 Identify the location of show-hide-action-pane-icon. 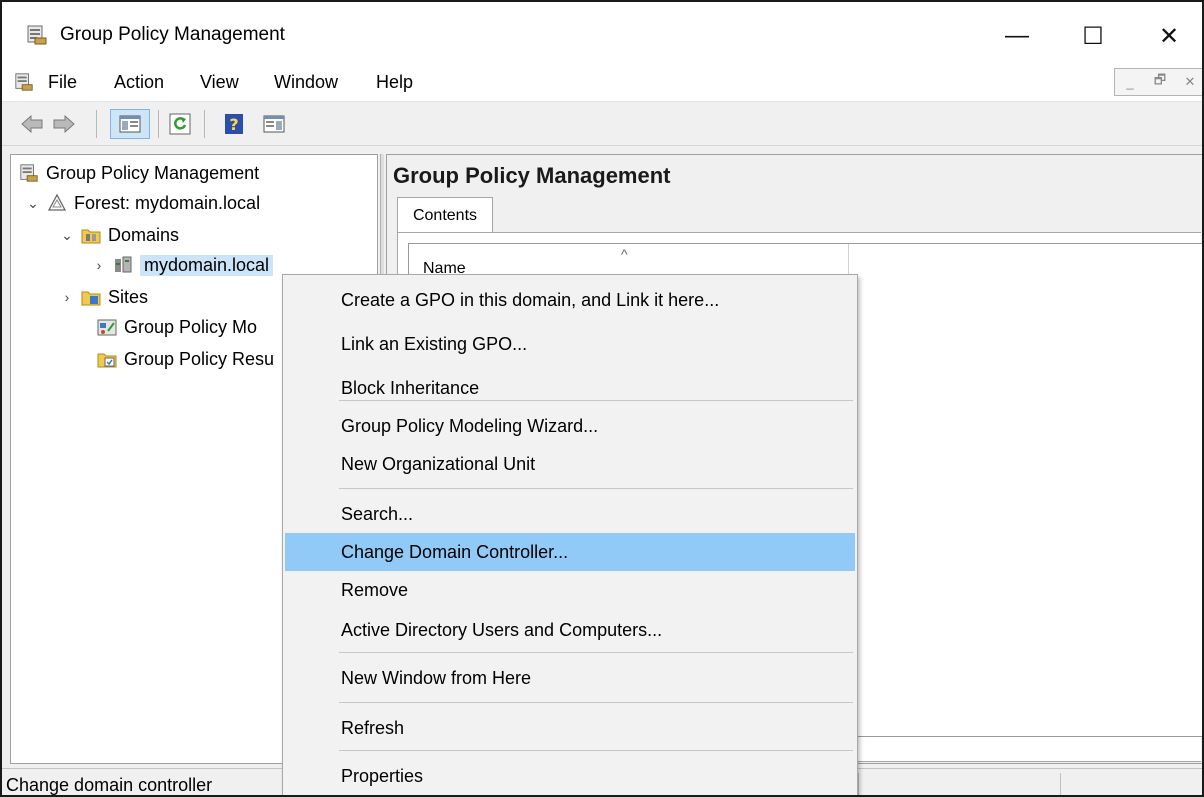
(274, 124).